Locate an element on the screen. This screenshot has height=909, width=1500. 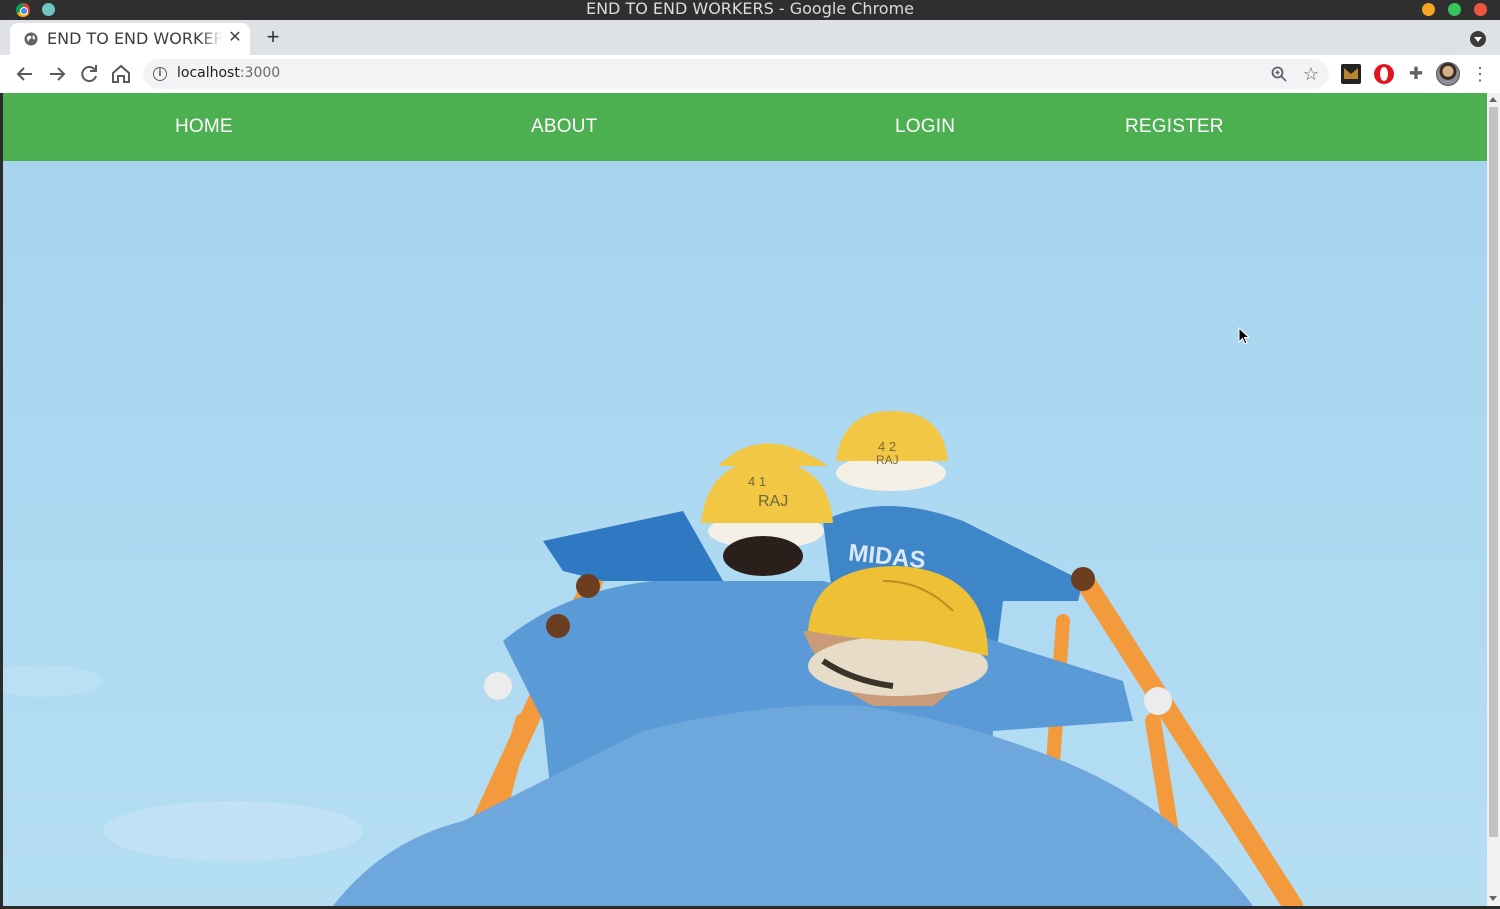
profile-avatar is located at coordinates (1448, 74).